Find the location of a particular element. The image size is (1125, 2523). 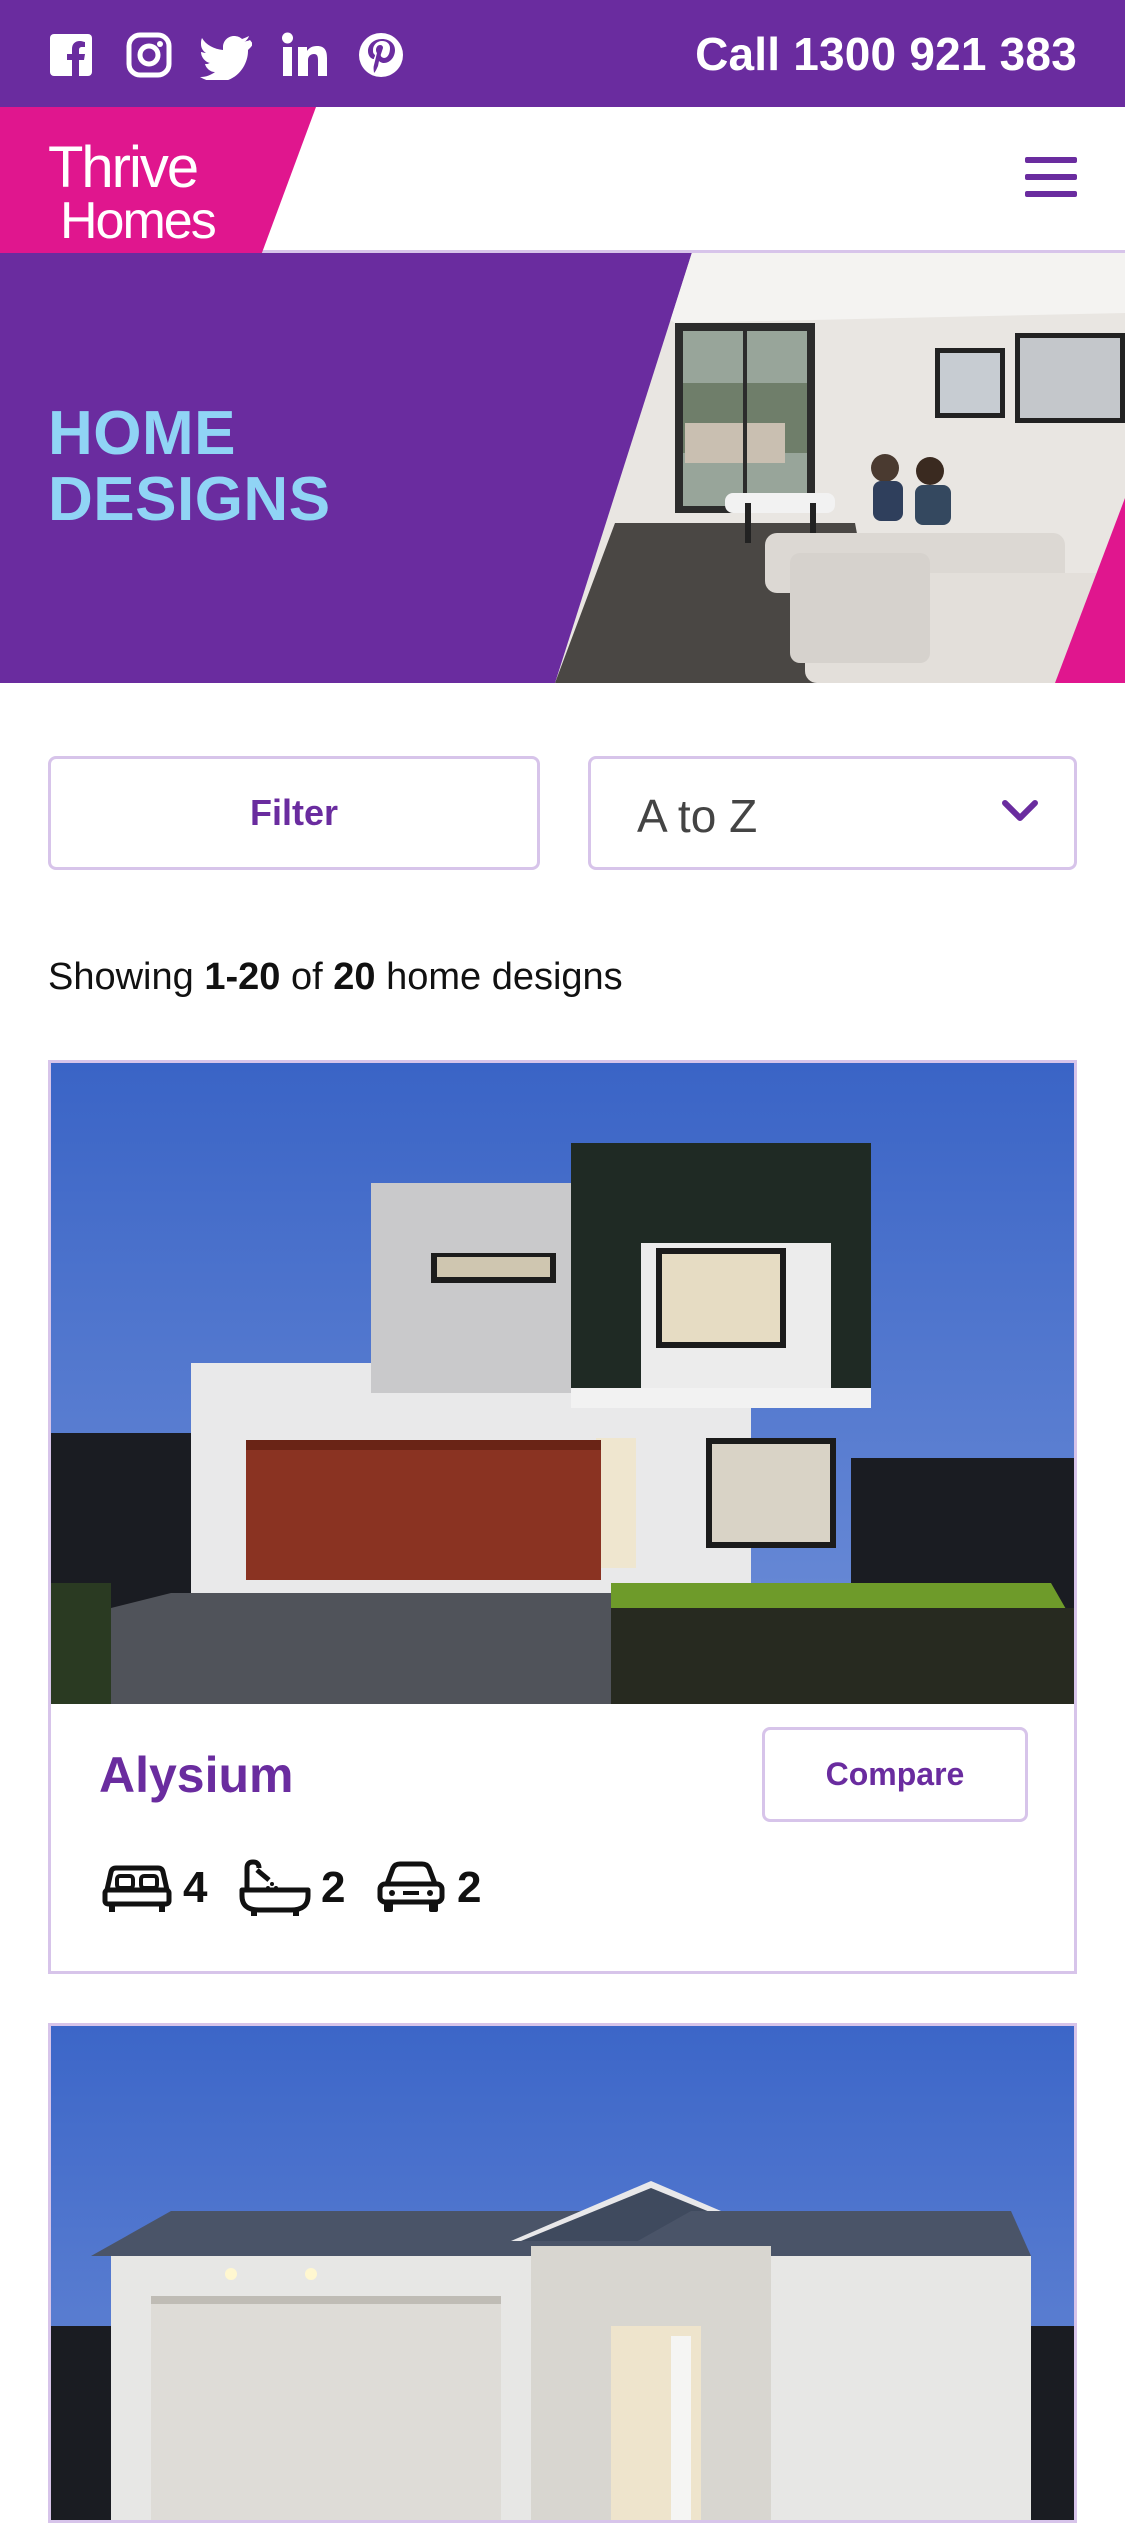

top-bar: Call 1300 921 383 is located at coordinates (562, 53).